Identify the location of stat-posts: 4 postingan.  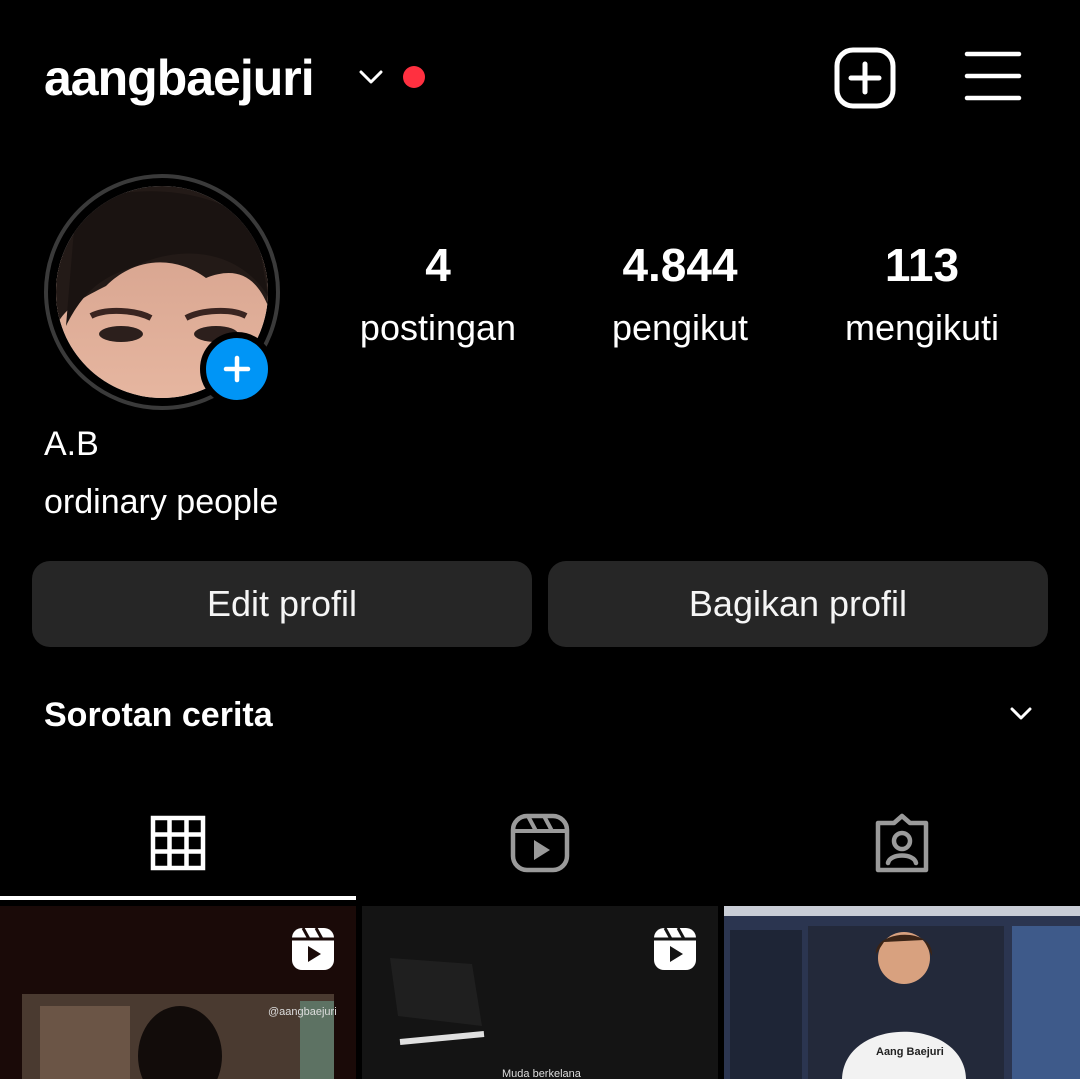
(438, 294).